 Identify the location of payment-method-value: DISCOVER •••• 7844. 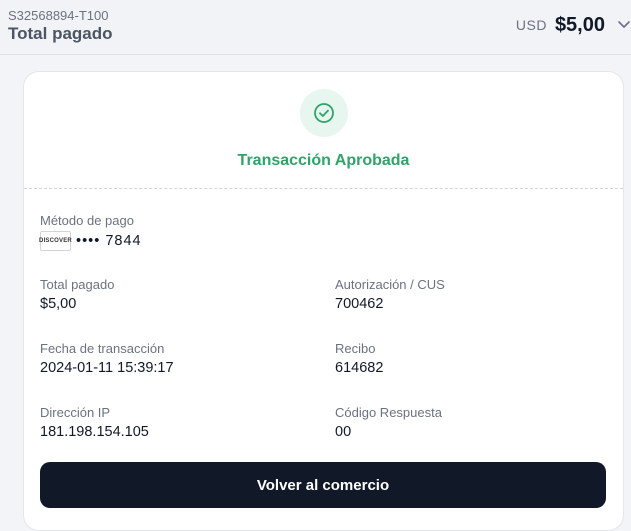
(90, 241).